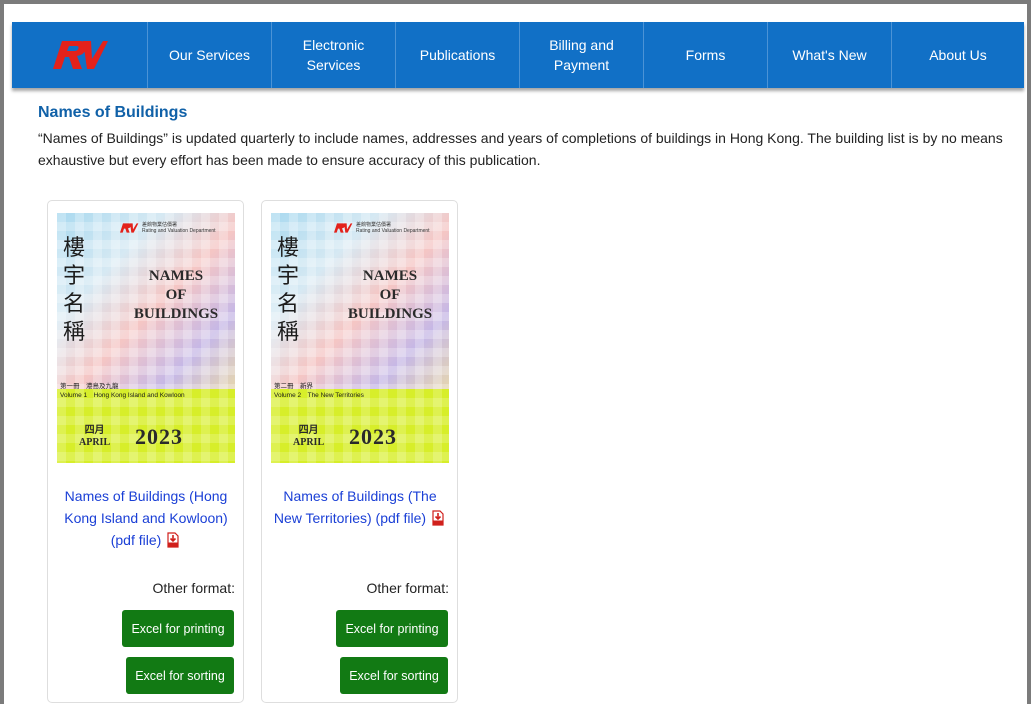  Describe the element at coordinates (113, 112) in the screenshot. I see `page-title: Names of Buildings` at that location.